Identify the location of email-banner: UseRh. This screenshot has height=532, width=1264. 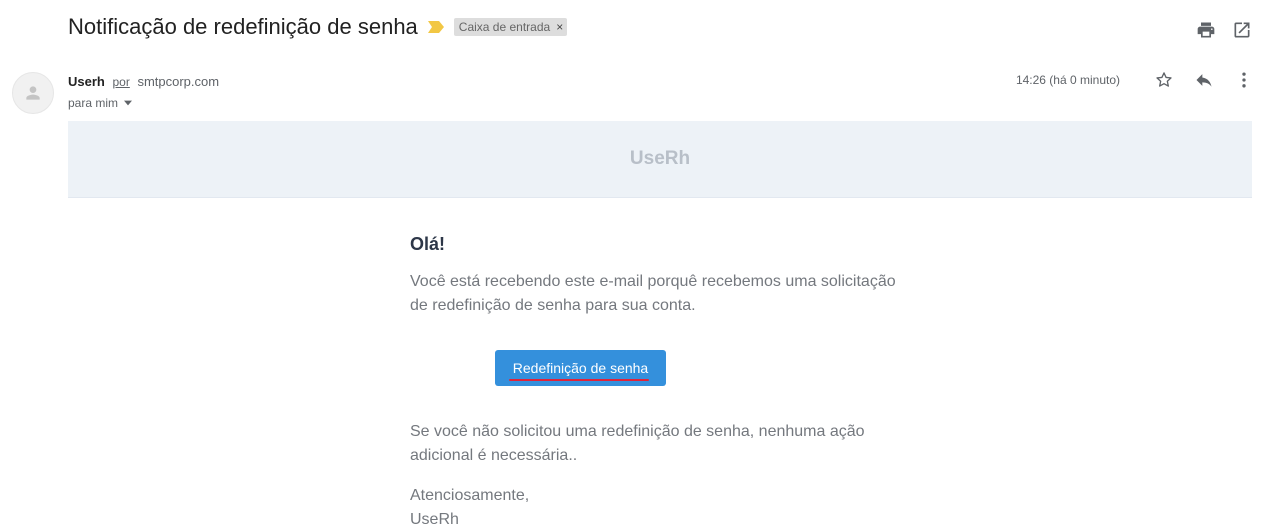
(660, 159).